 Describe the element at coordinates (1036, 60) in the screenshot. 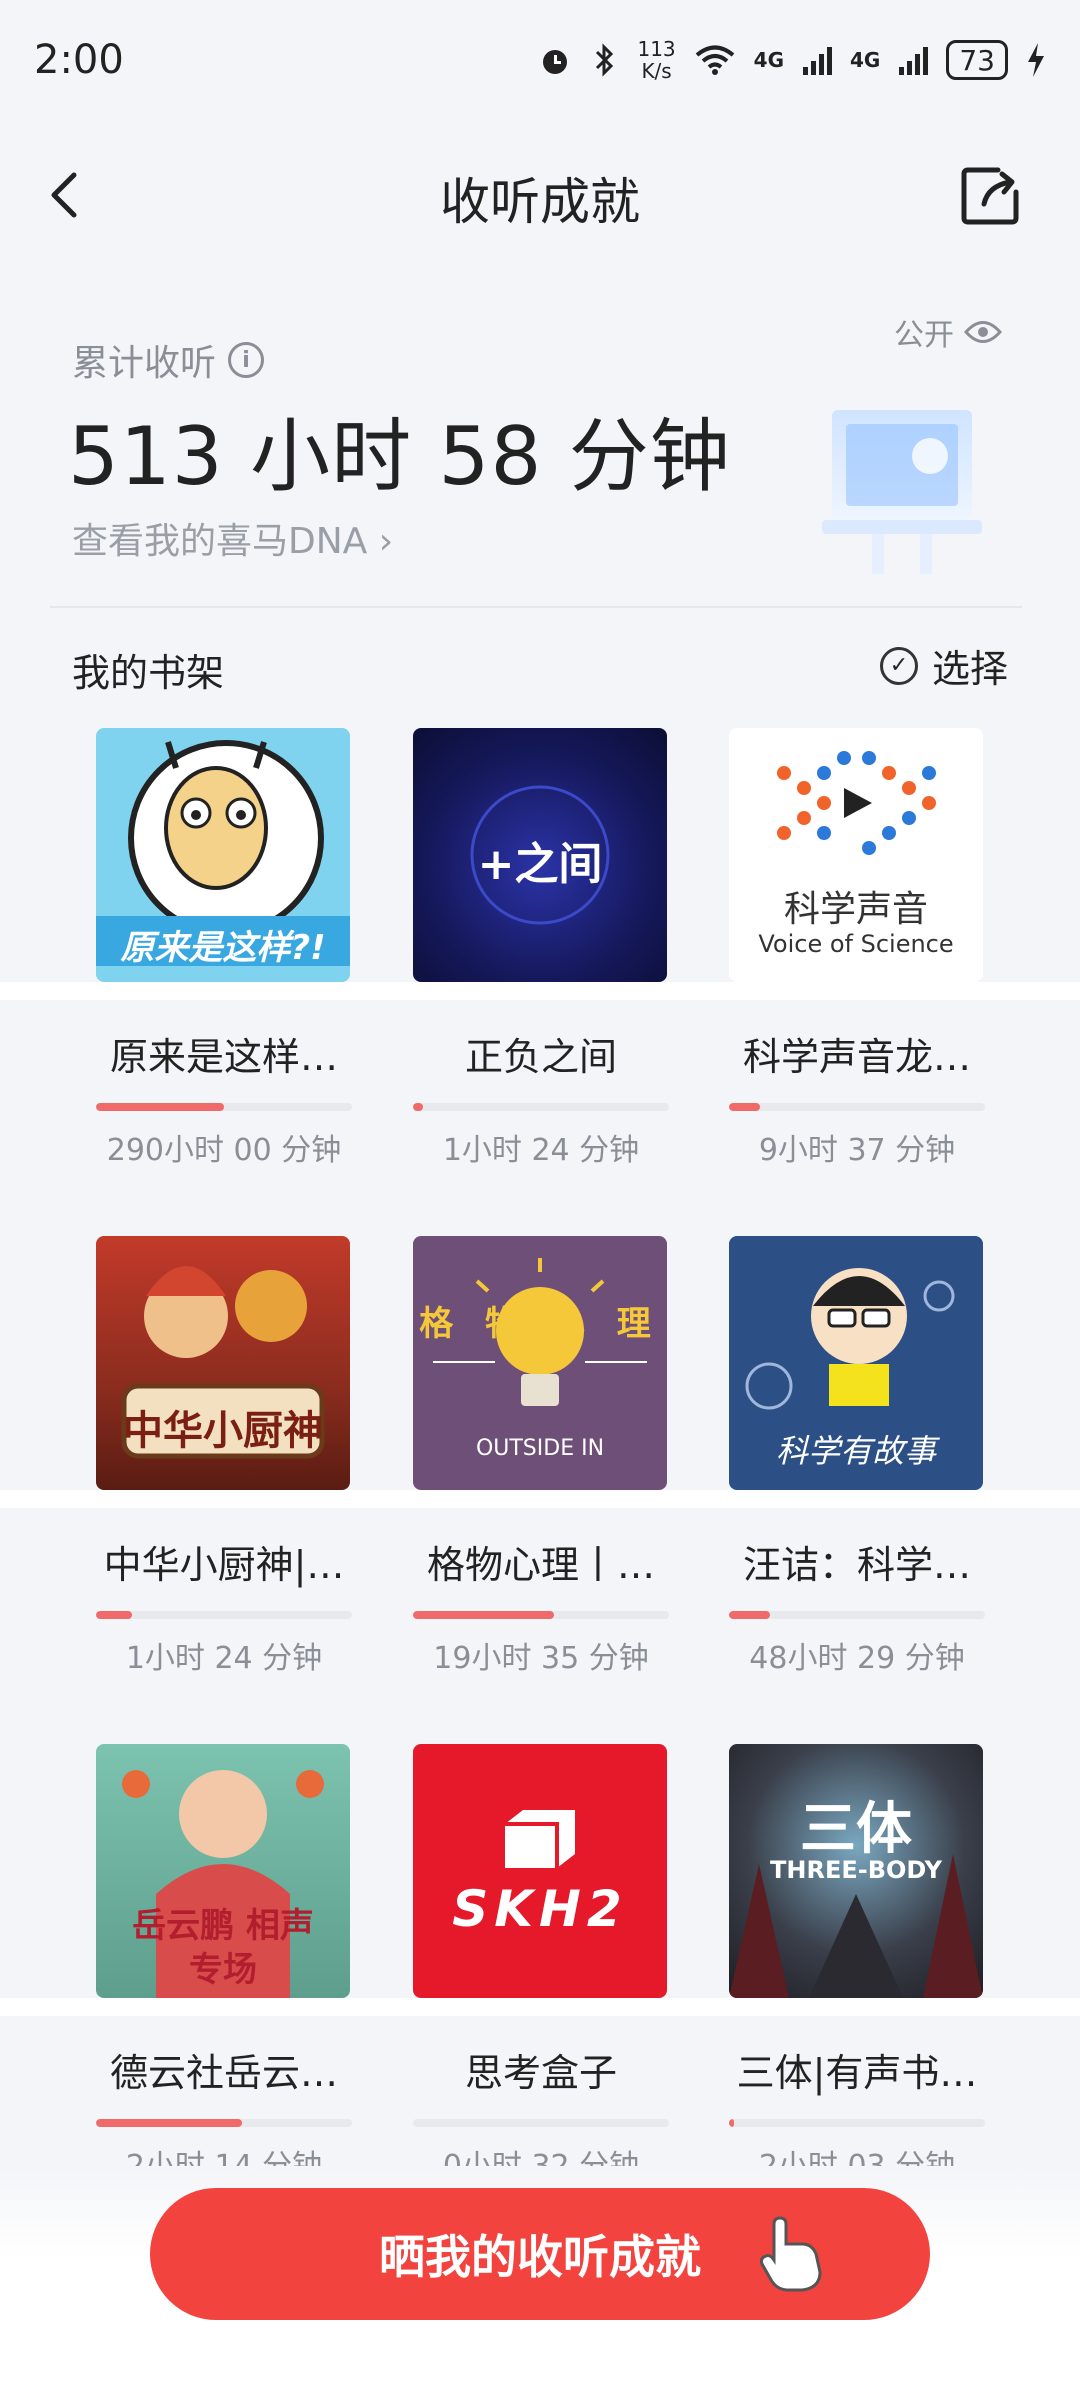

I see `charging-icon` at that location.